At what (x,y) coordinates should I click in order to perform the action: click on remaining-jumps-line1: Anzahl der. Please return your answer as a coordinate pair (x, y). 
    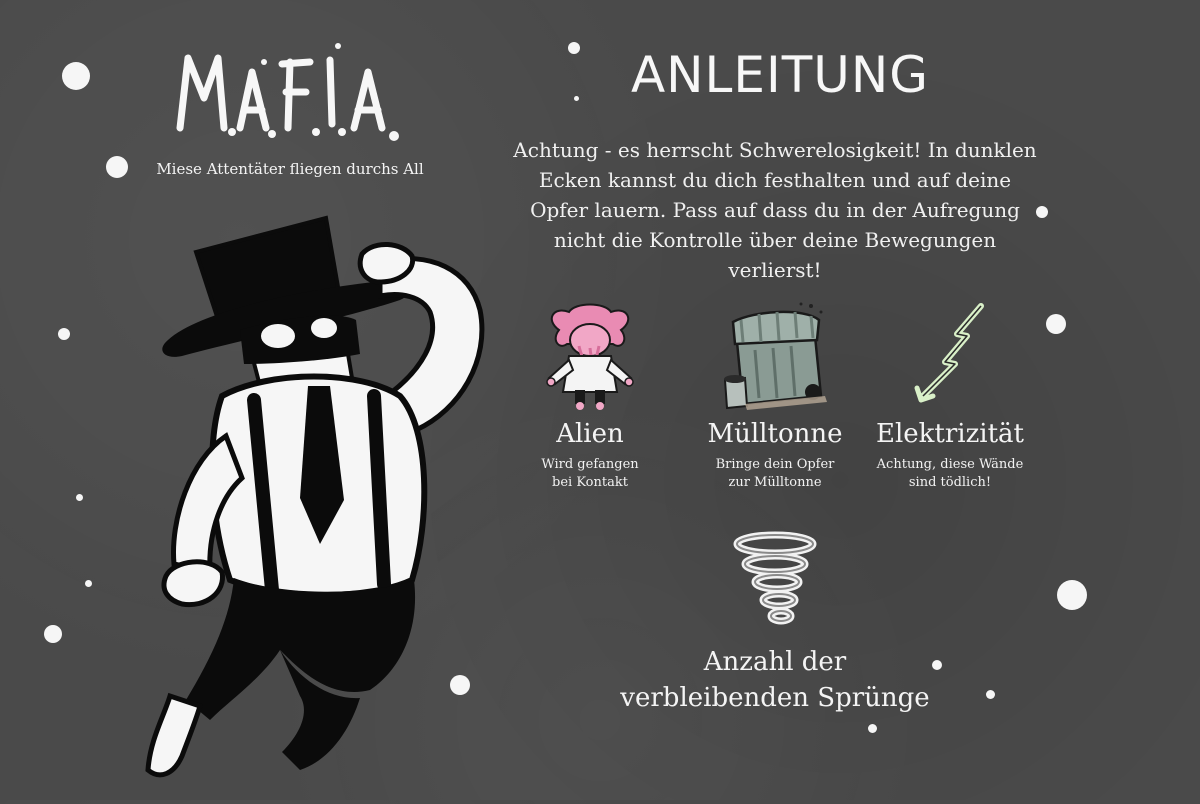
    Looking at the image, I should click on (775, 662).